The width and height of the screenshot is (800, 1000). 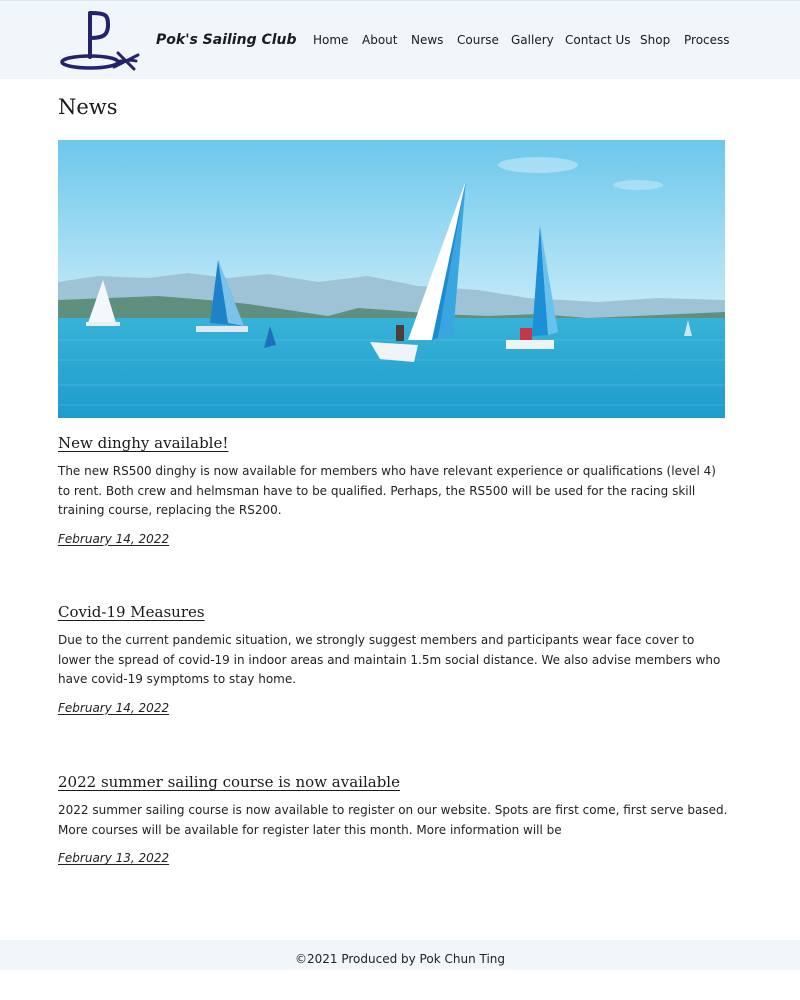 I want to click on nav-contact-us: Contact Us, so click(x=598, y=40).